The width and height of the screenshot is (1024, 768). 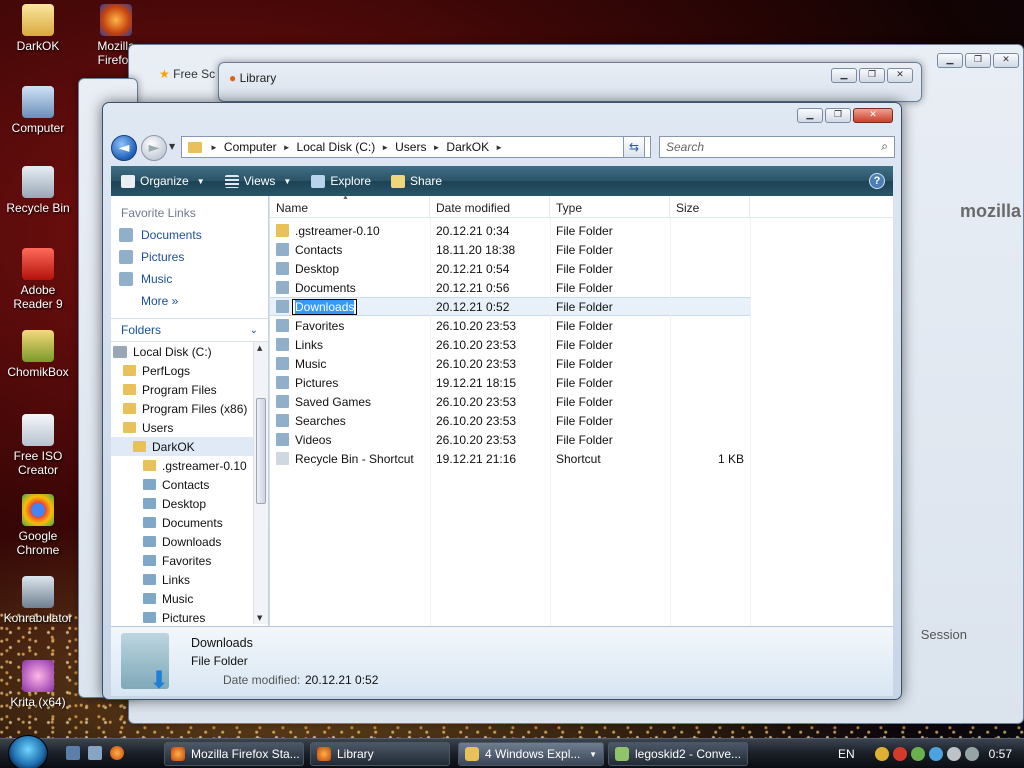 What do you see at coordinates (38, 110) in the screenshot?
I see `desktop-icon-computer: Computer` at bounding box center [38, 110].